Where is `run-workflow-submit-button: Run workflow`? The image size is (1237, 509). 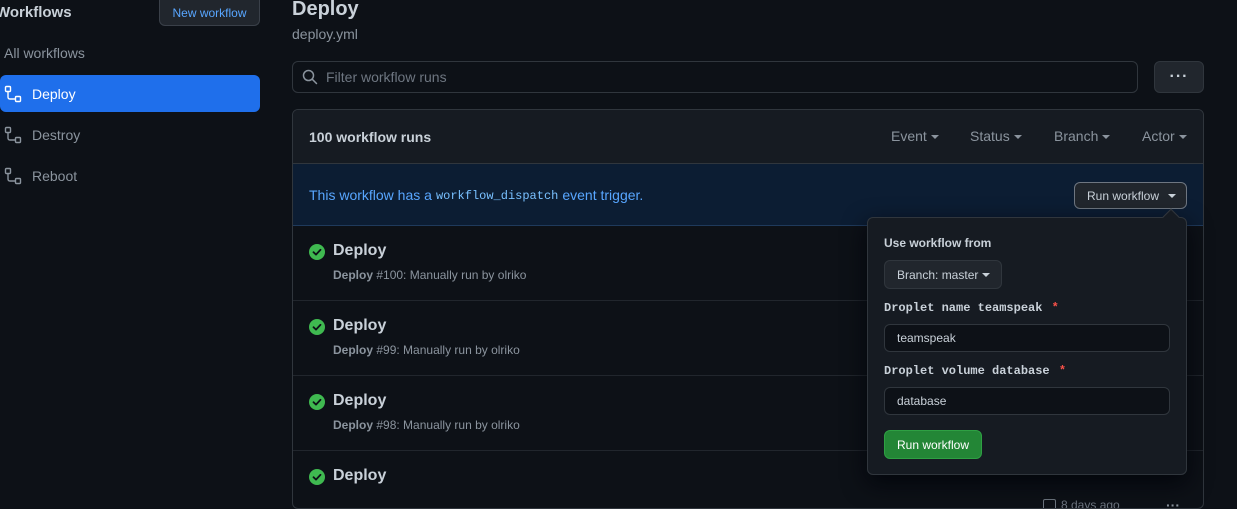
run-workflow-submit-button: Run workflow is located at coordinates (933, 444).